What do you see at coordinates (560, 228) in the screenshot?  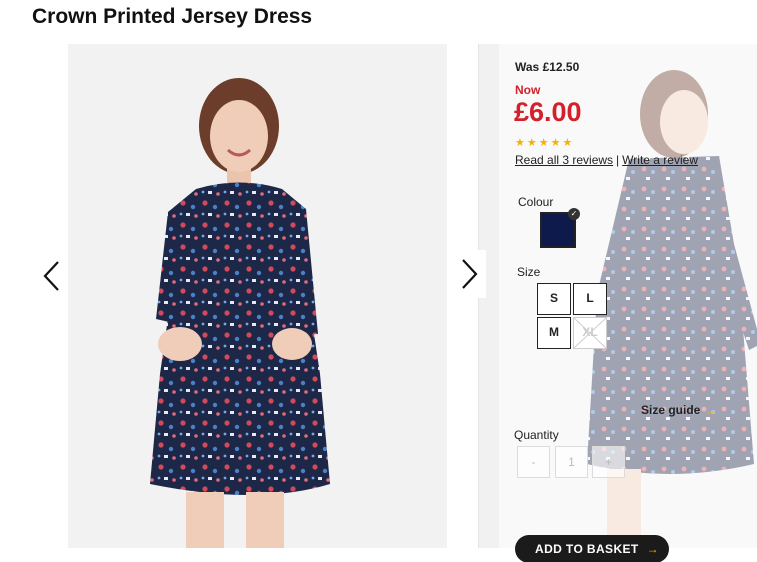 I see `colour-swatch-navy: ✓` at bounding box center [560, 228].